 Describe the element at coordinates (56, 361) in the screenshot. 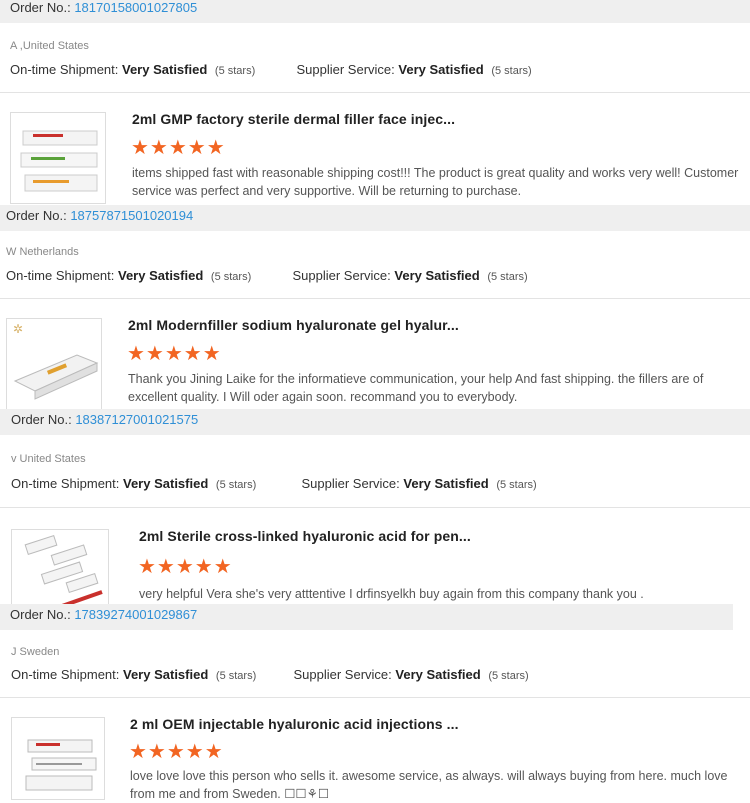

I see `product-box-image: ✲` at that location.